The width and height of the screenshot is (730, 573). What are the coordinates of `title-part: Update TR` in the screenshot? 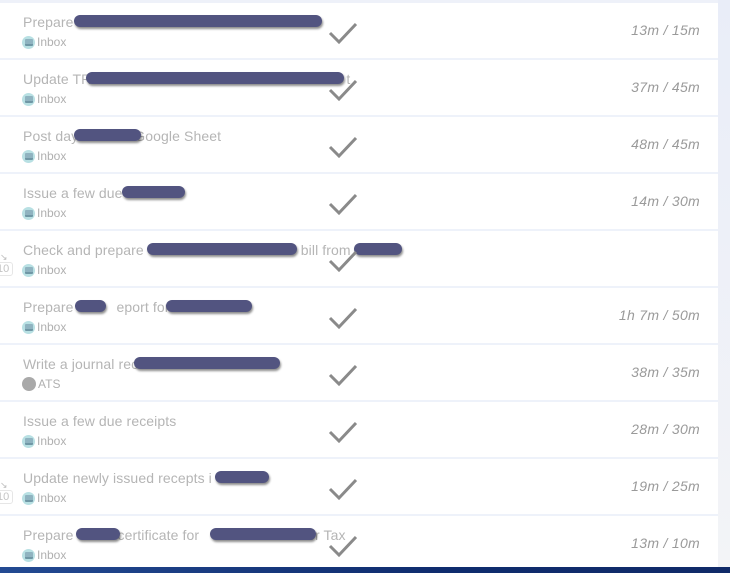 It's located at (57, 79).